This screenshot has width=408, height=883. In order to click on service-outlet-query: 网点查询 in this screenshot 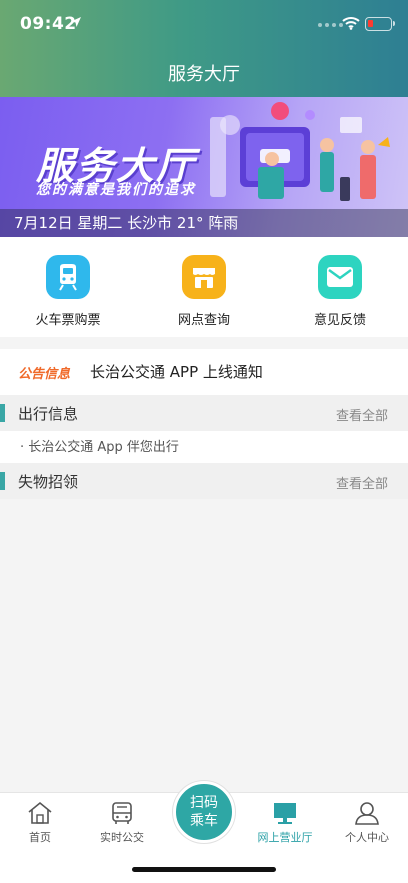, I will do `click(204, 287)`.